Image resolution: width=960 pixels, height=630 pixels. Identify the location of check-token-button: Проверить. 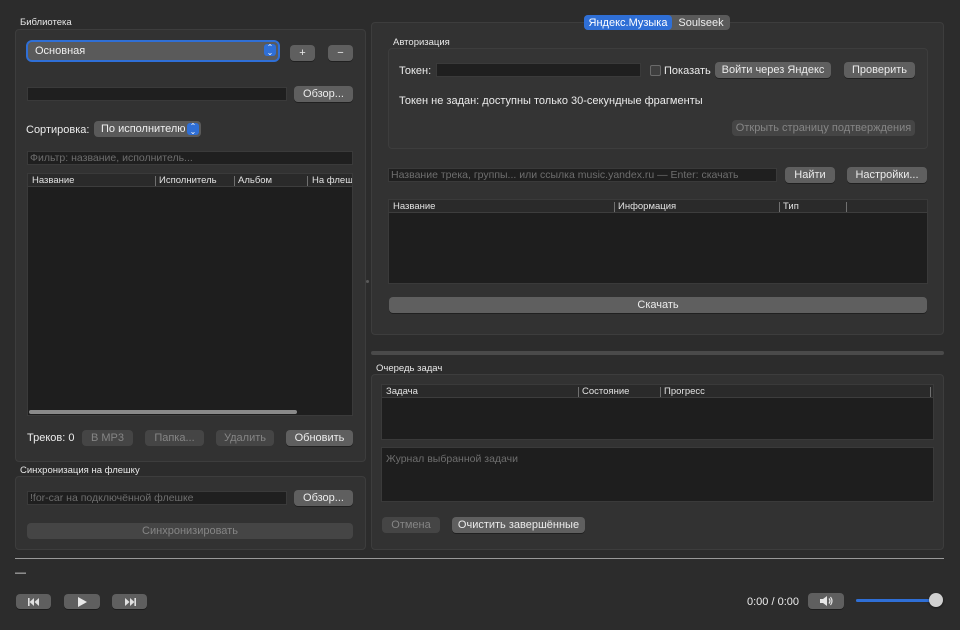
(879, 70).